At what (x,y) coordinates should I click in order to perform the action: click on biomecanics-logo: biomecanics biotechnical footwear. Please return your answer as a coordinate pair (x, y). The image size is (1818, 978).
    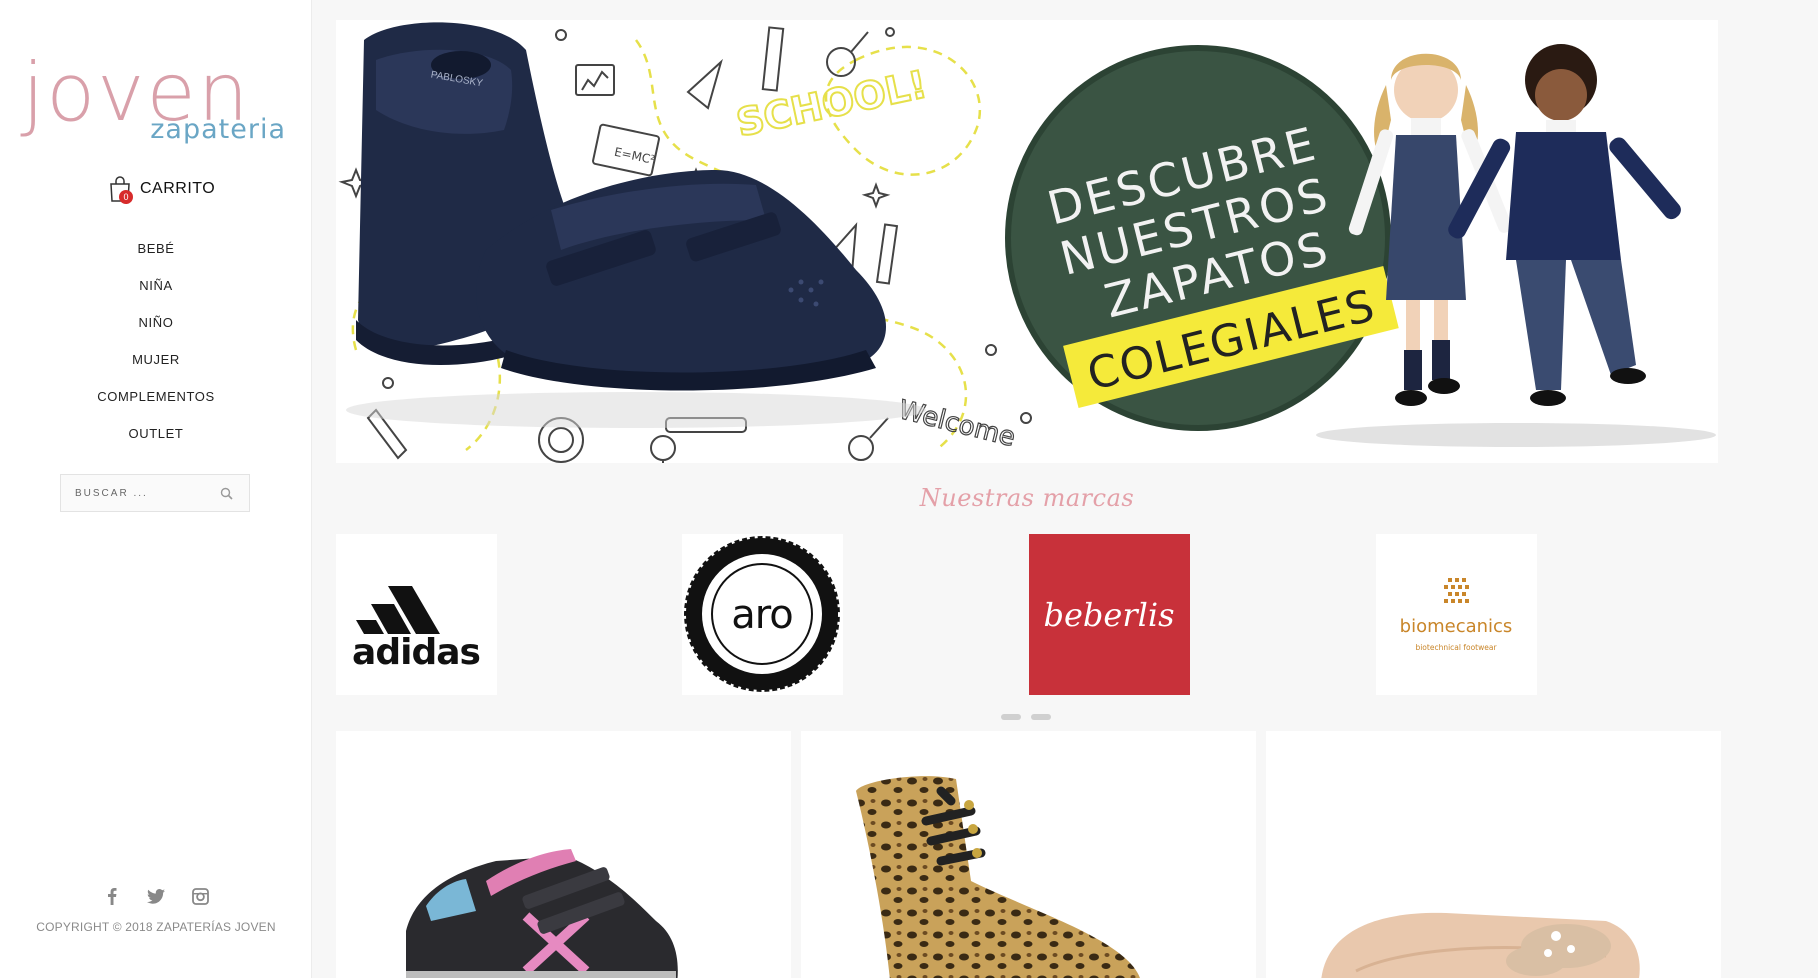
    Looking at the image, I should click on (1456, 615).